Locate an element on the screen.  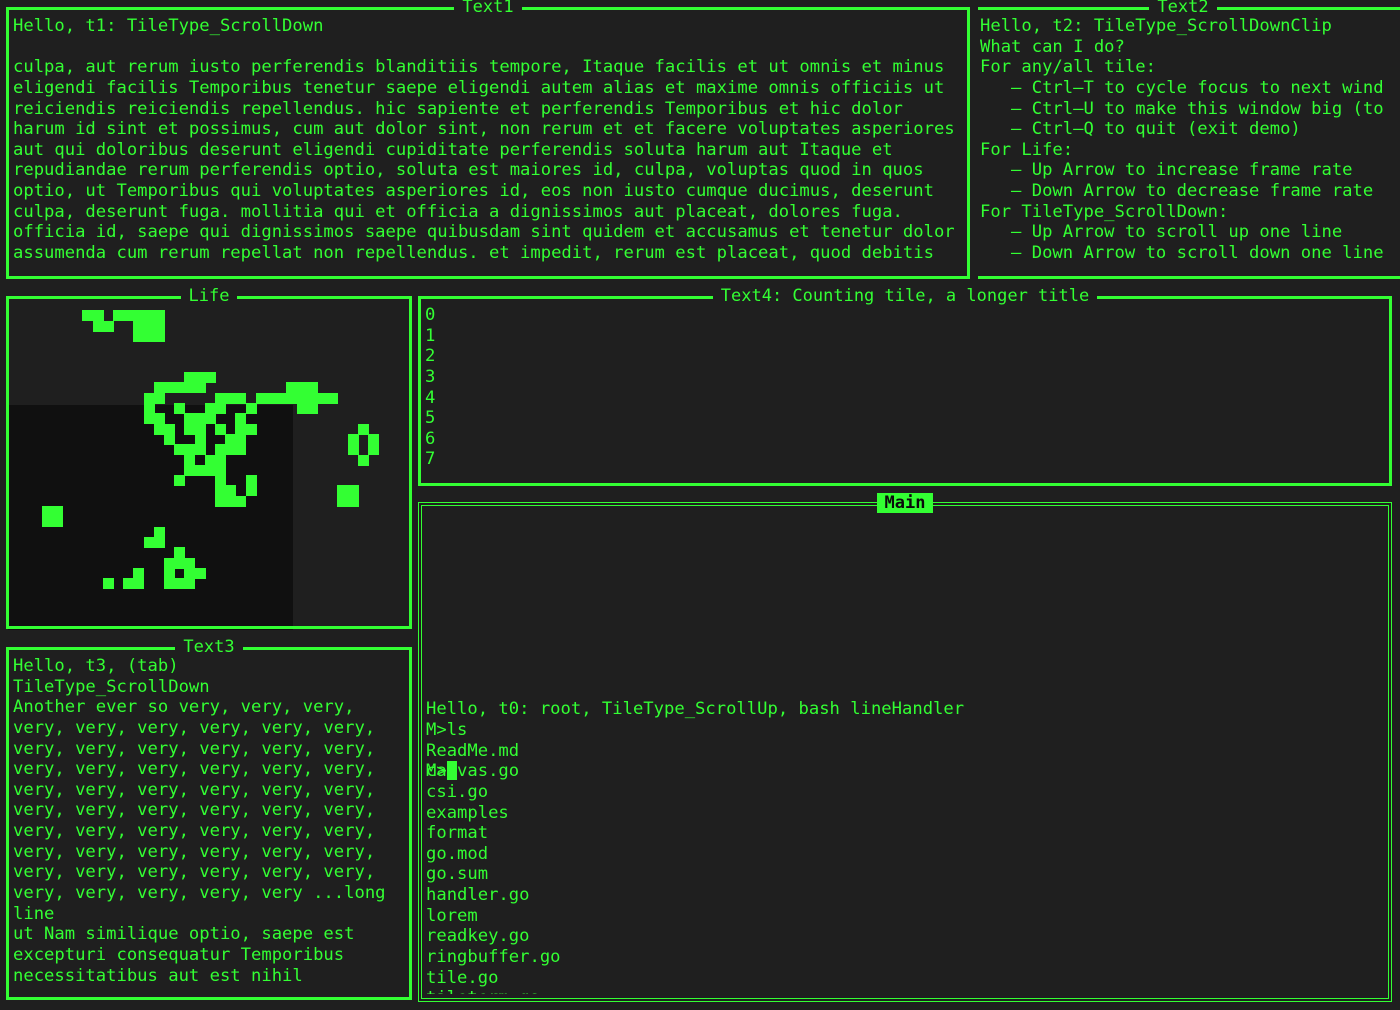
text-line: – Ctrl–U to make this window big (to is located at coordinates (1182, 108).